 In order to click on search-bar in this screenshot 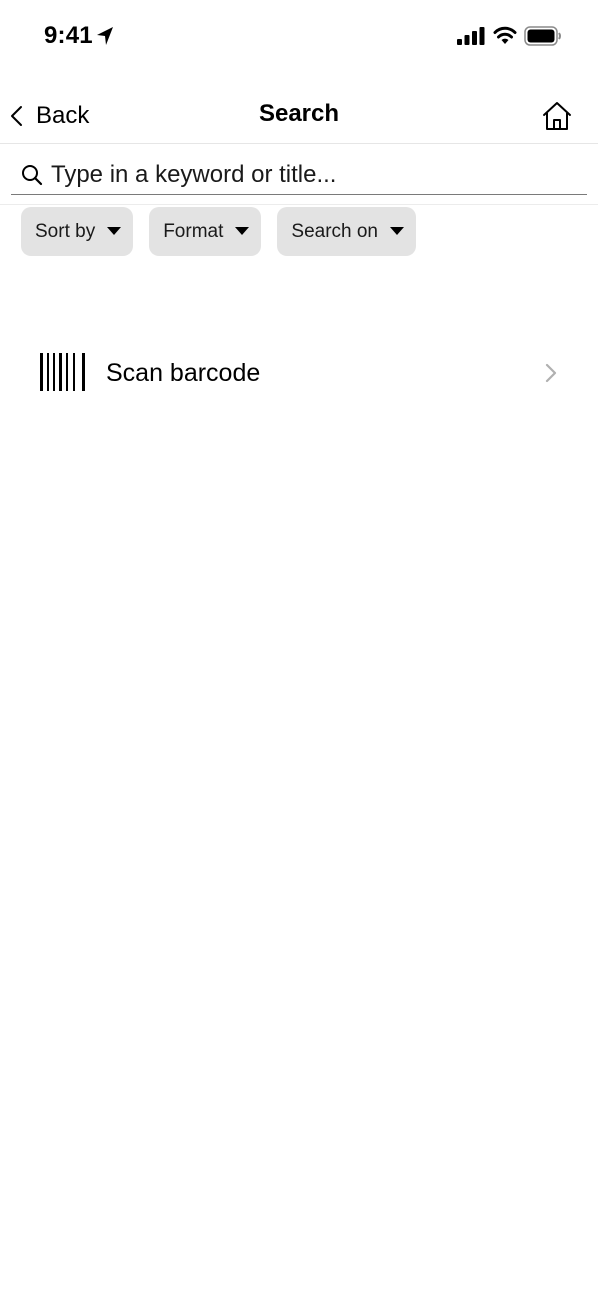, I will do `click(299, 175)`.